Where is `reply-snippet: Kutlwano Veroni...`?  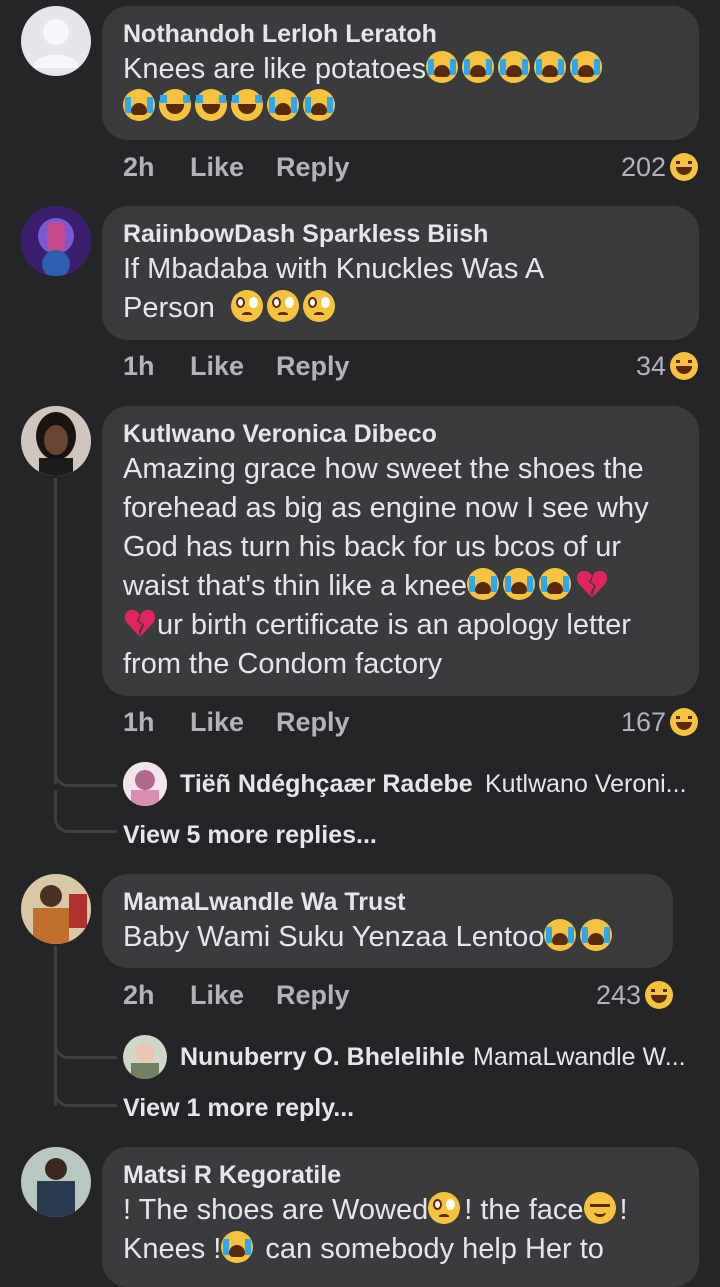 reply-snippet: Kutlwano Veroni... is located at coordinates (586, 784).